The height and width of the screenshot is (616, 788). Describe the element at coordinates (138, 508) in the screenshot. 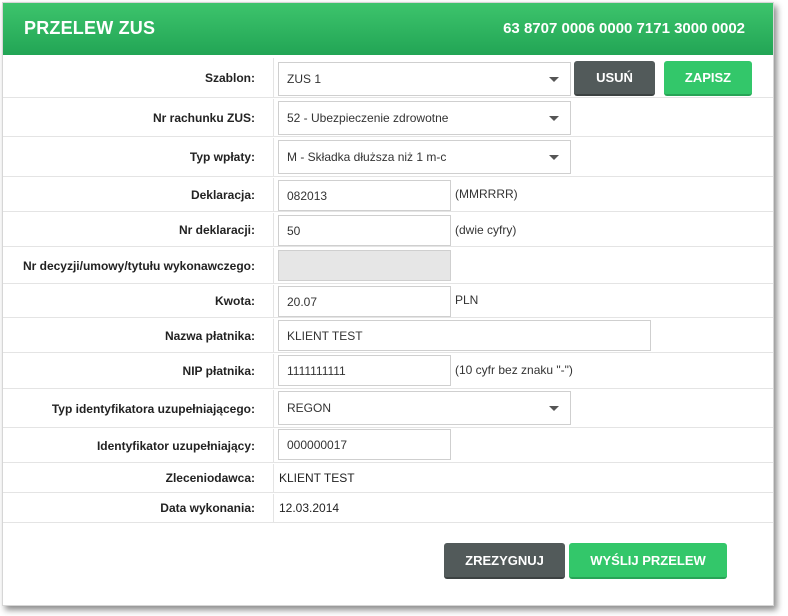

I see `execution-date-label: Data wykonania:` at that location.